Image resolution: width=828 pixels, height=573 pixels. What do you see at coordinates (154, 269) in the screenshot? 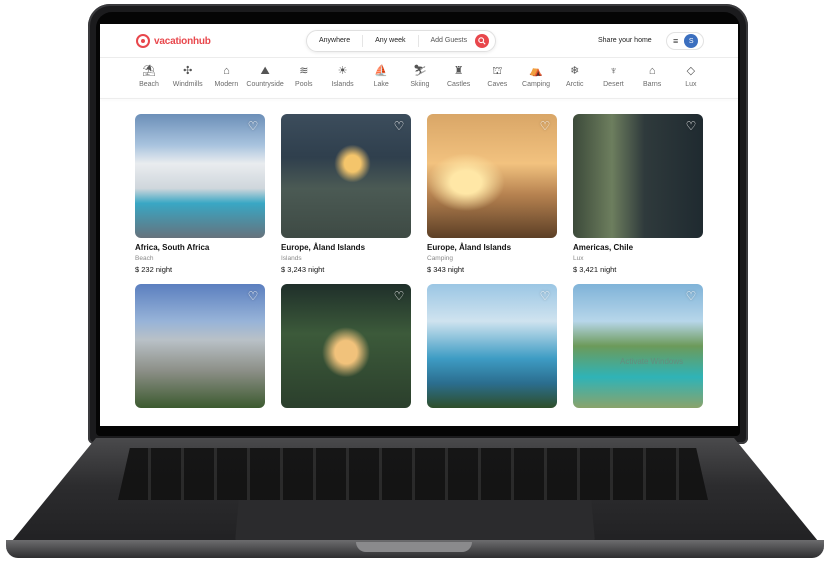
I see `listing-price: $ 232 night` at bounding box center [154, 269].